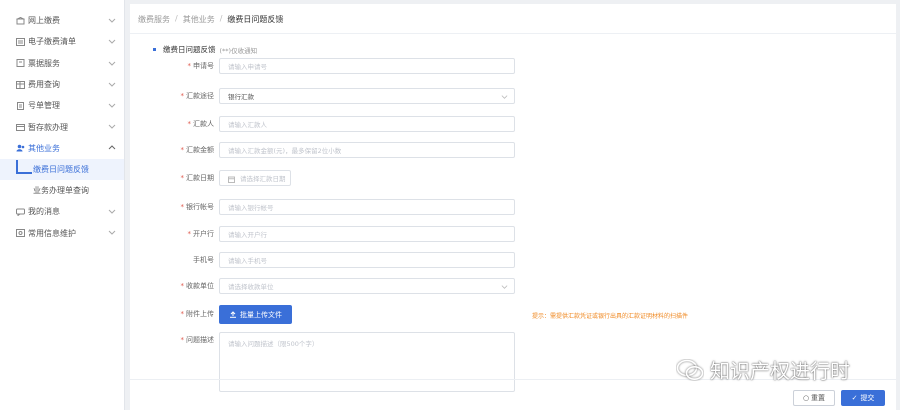 This screenshot has height=410, width=900. What do you see at coordinates (367, 66) in the screenshot?
I see `application-no-input: 请输入申请号` at bounding box center [367, 66].